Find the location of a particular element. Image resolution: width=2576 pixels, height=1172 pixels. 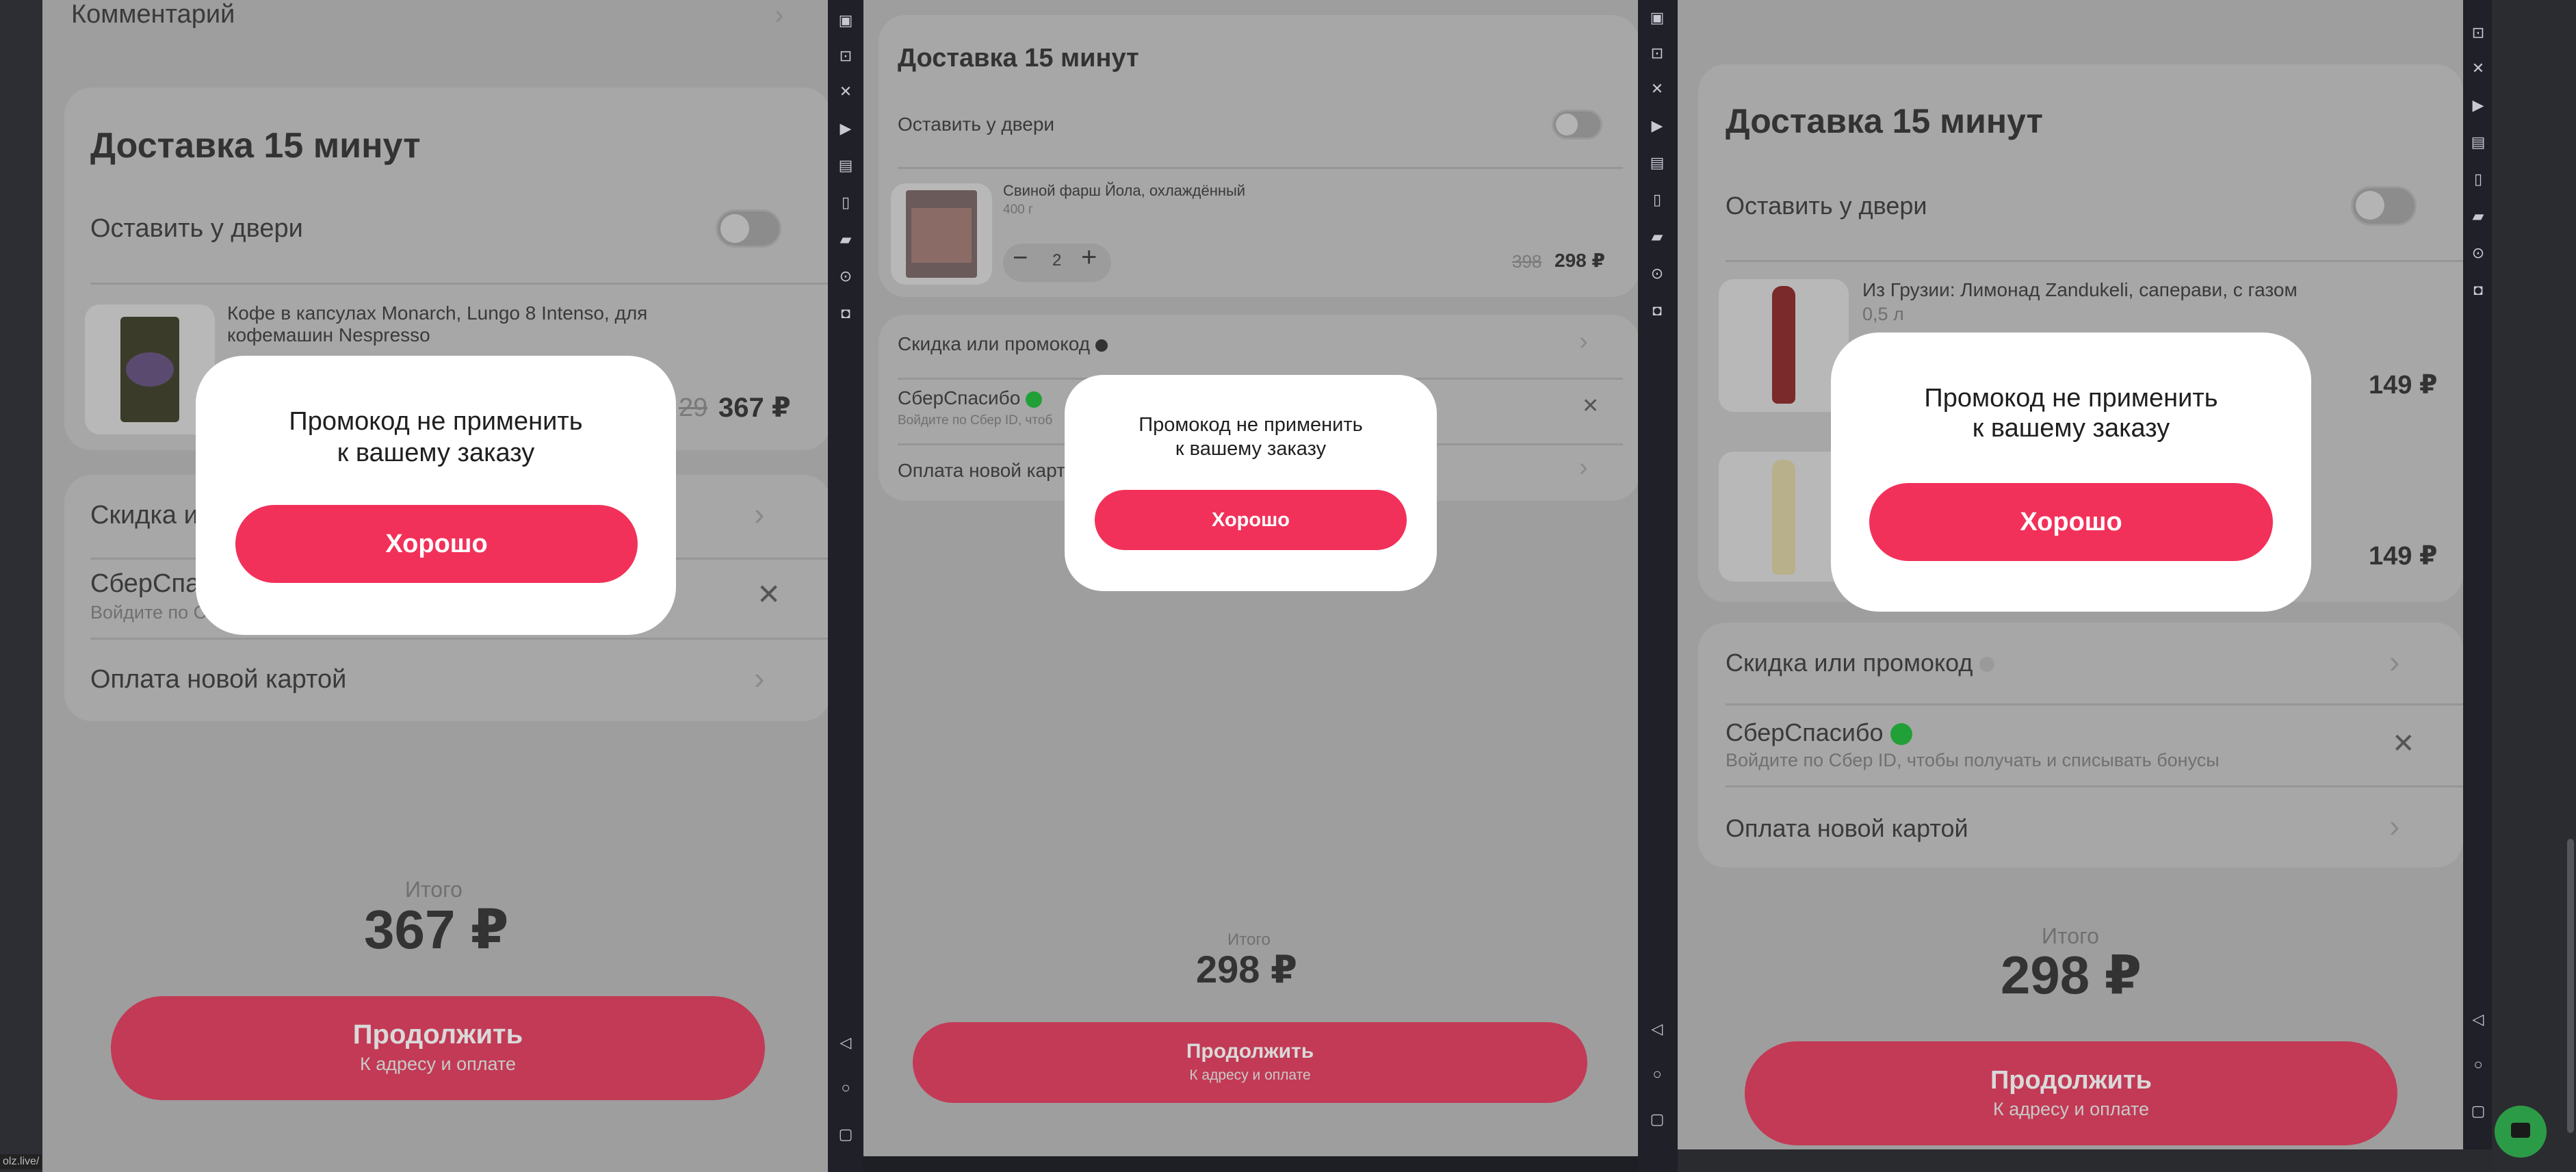

new-card-row-label: Оплата новой карт is located at coordinates (981, 471).